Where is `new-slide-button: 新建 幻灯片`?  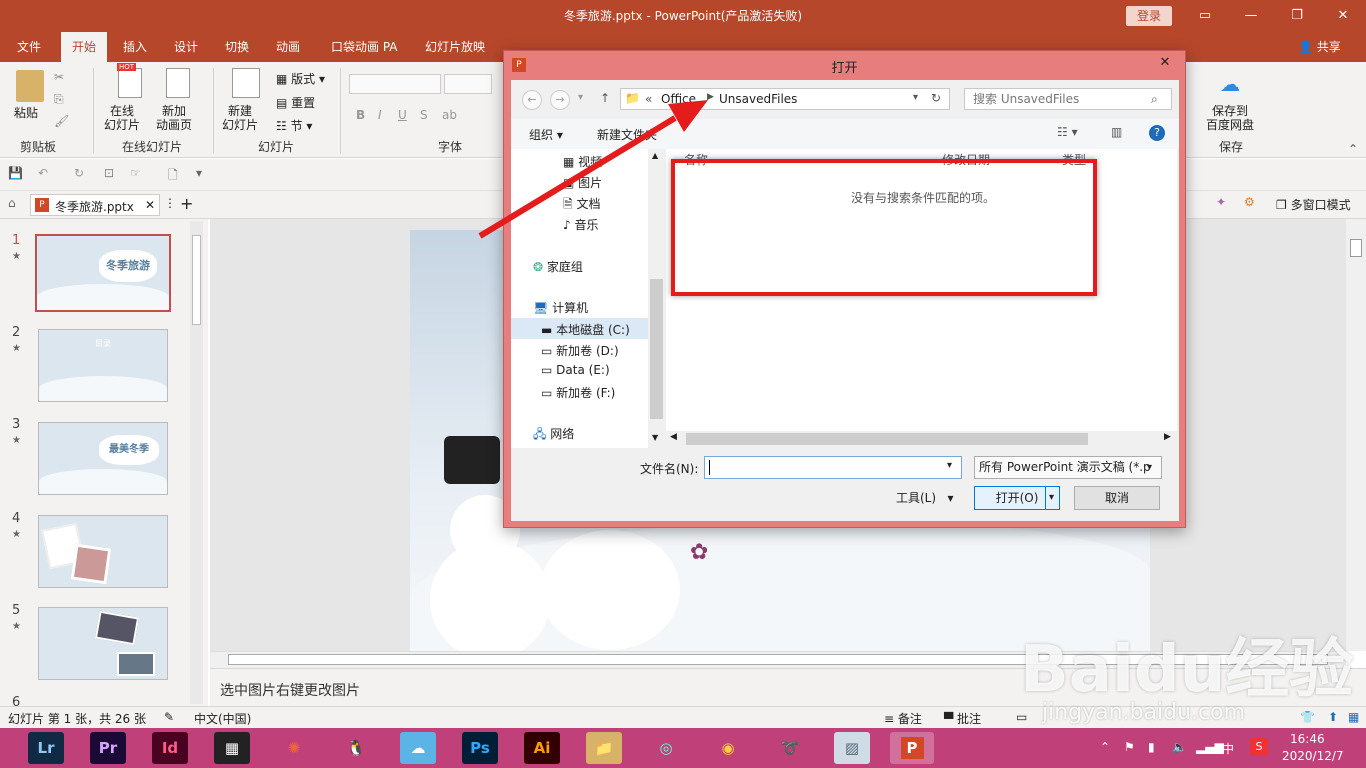 new-slide-button: 新建 幻灯片 is located at coordinates (240, 118).